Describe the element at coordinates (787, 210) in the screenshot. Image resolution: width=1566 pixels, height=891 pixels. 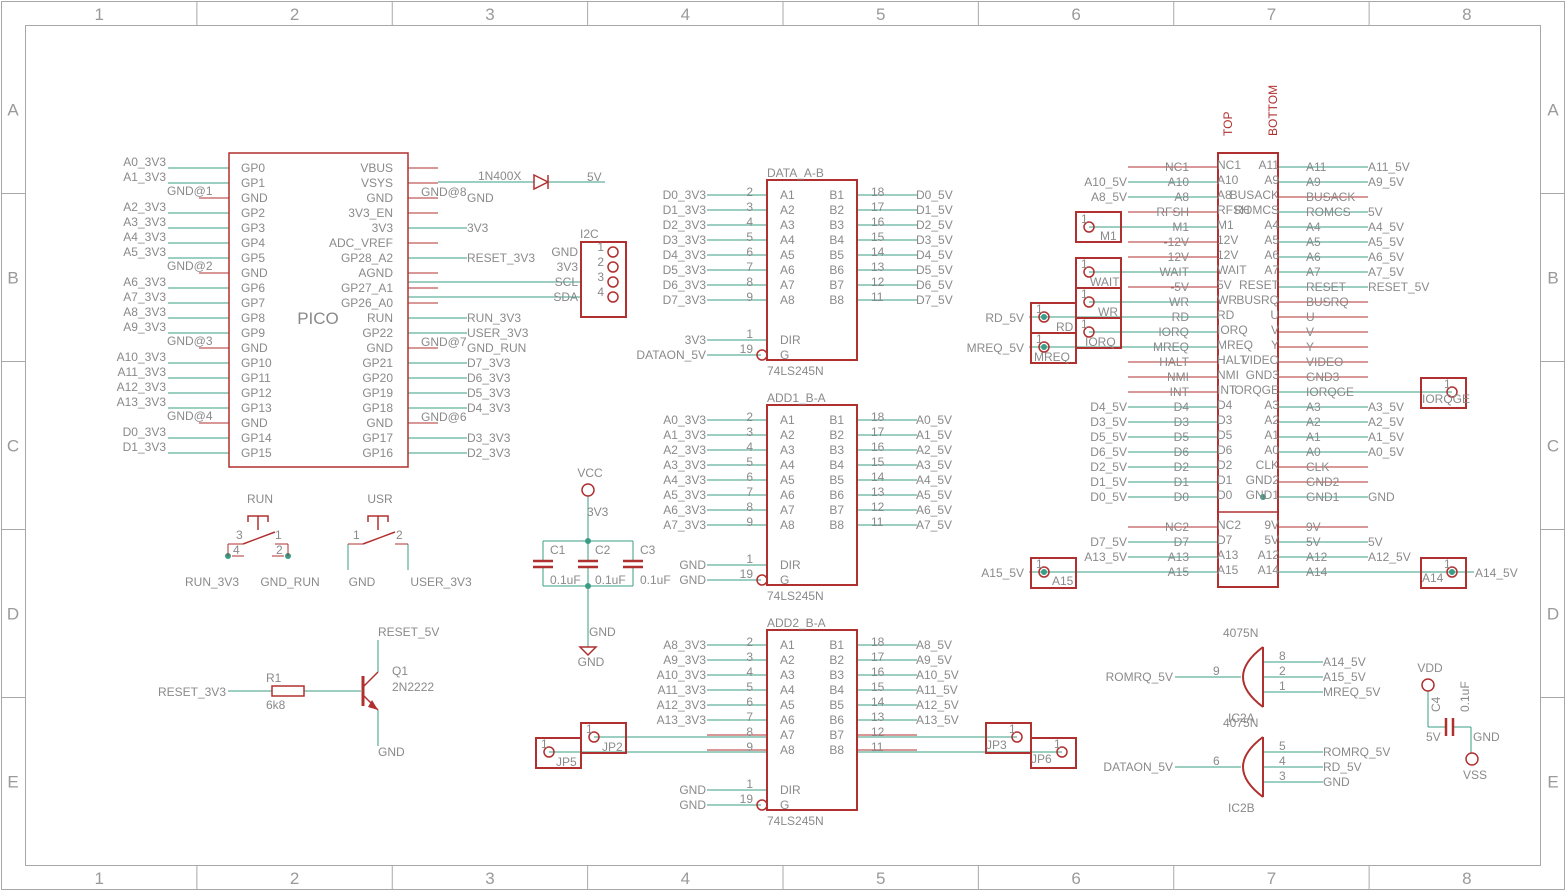
I see `buffer-pin-label: A2` at that location.